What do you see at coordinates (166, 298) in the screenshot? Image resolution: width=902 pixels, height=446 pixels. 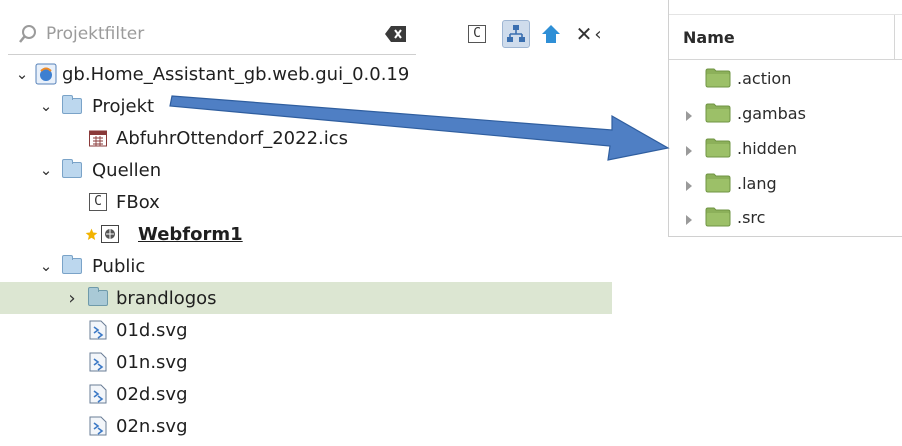 I see `tree-row-label: brandlogos` at bounding box center [166, 298].